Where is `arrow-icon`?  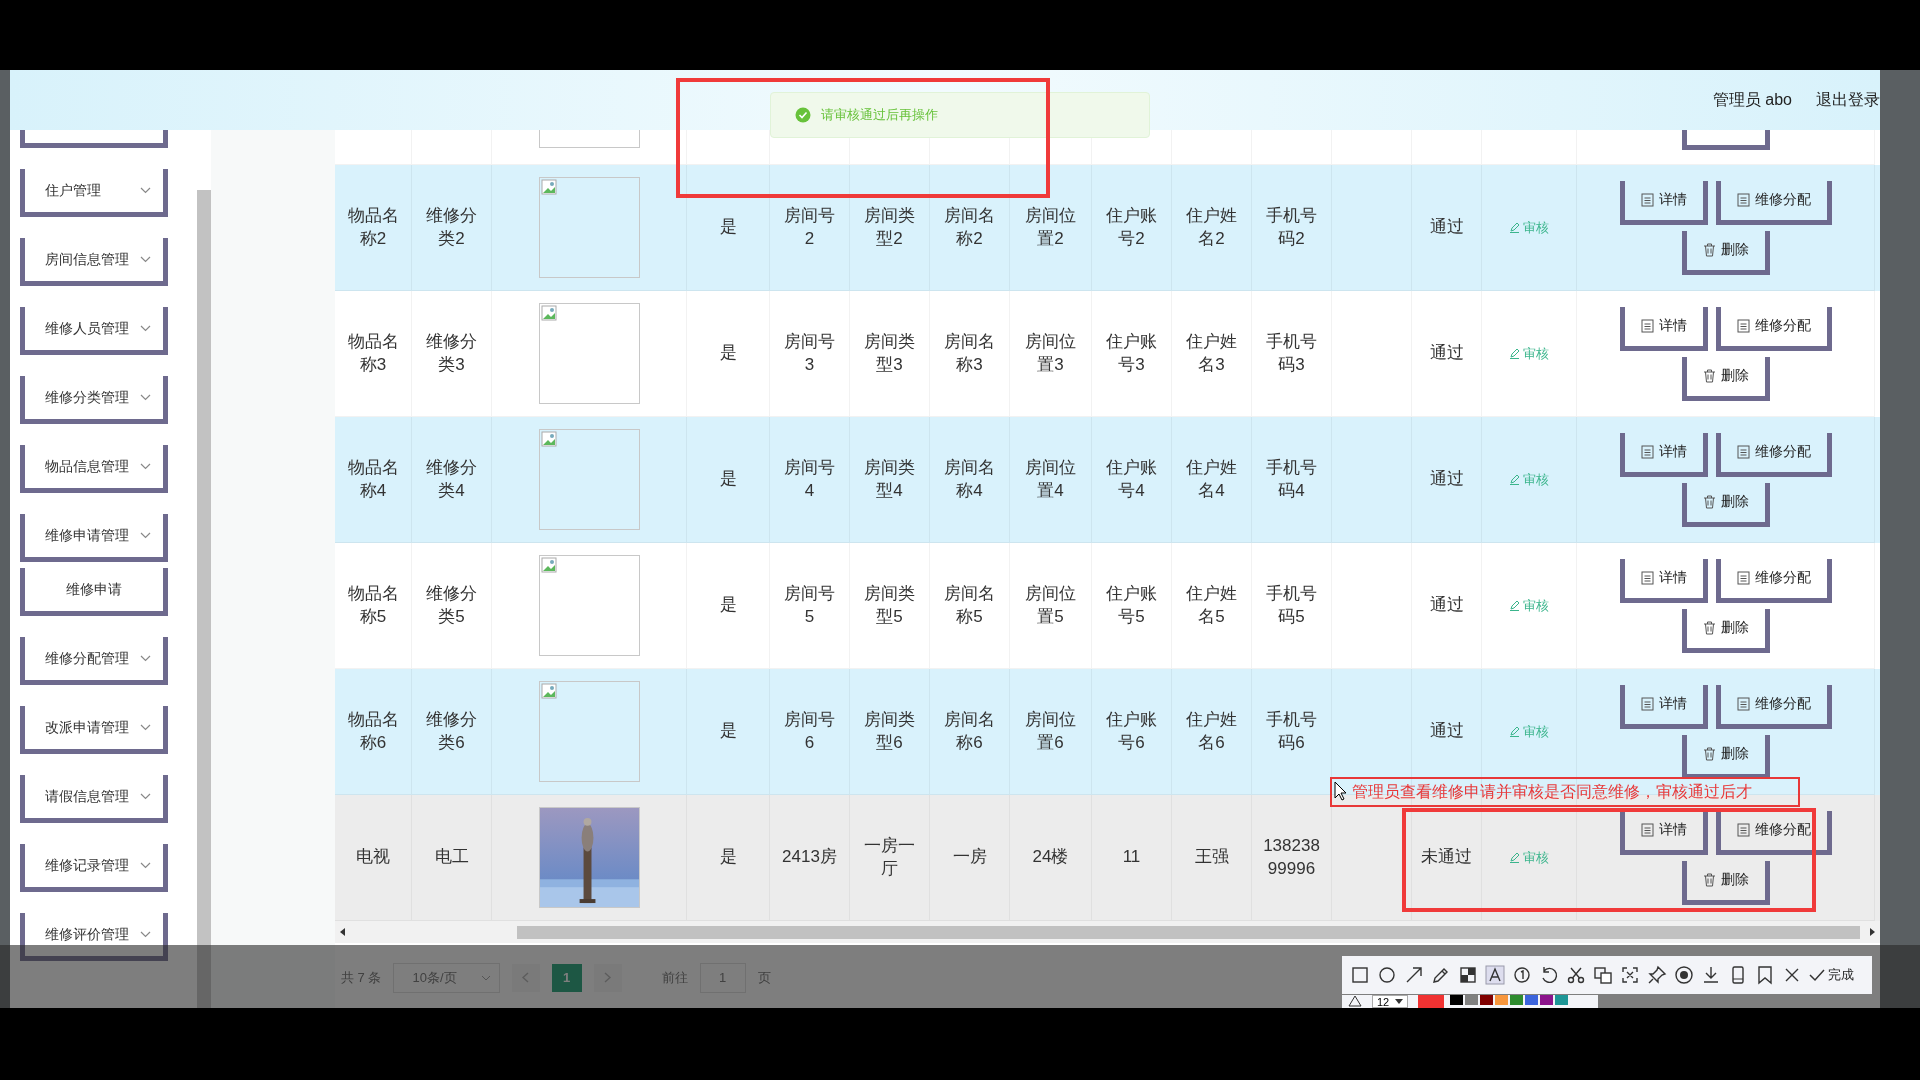
arrow-icon is located at coordinates (1414, 975).